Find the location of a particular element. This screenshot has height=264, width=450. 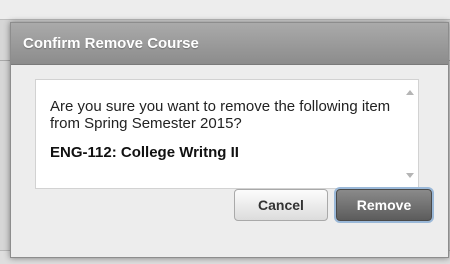

course-item-name: ENG-112: College Writng II is located at coordinates (144, 152).